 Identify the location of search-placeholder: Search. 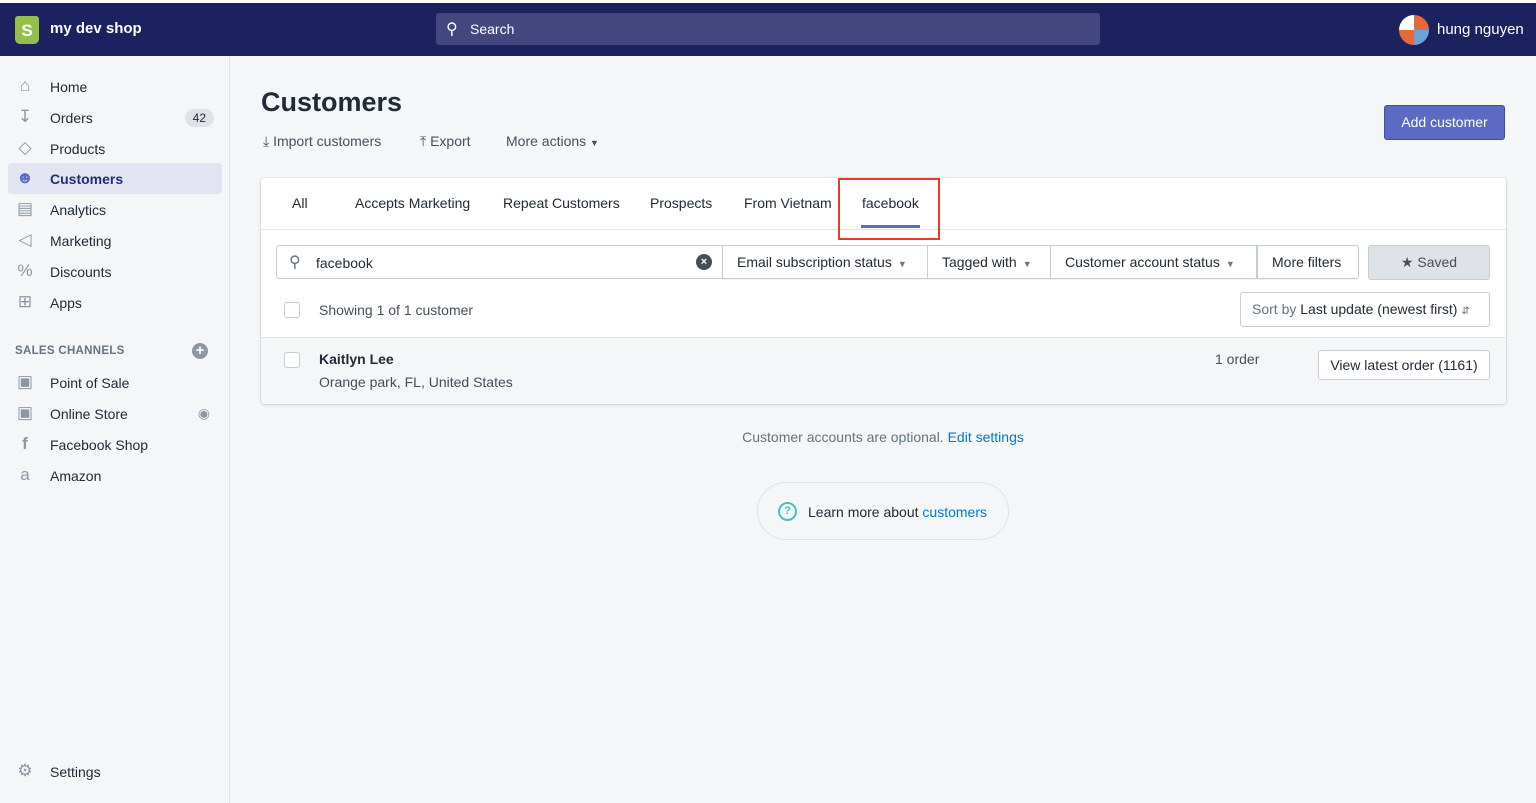
(492, 29).